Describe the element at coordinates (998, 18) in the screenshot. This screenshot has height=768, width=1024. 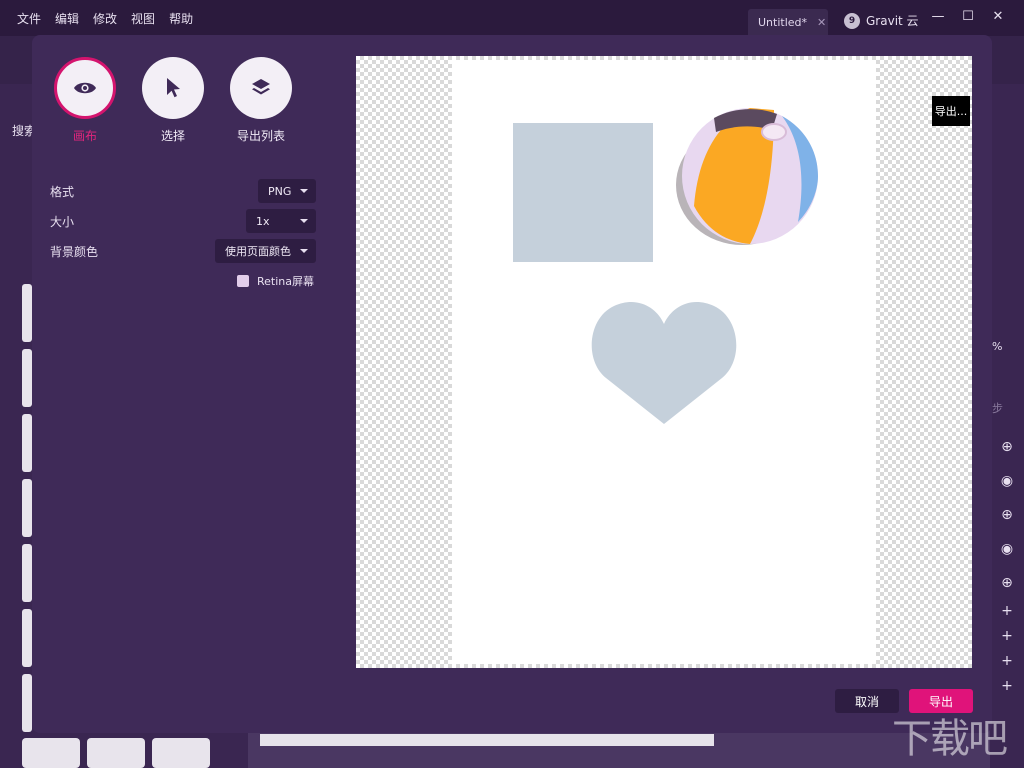
I see `close-window-icon: ✕` at that location.